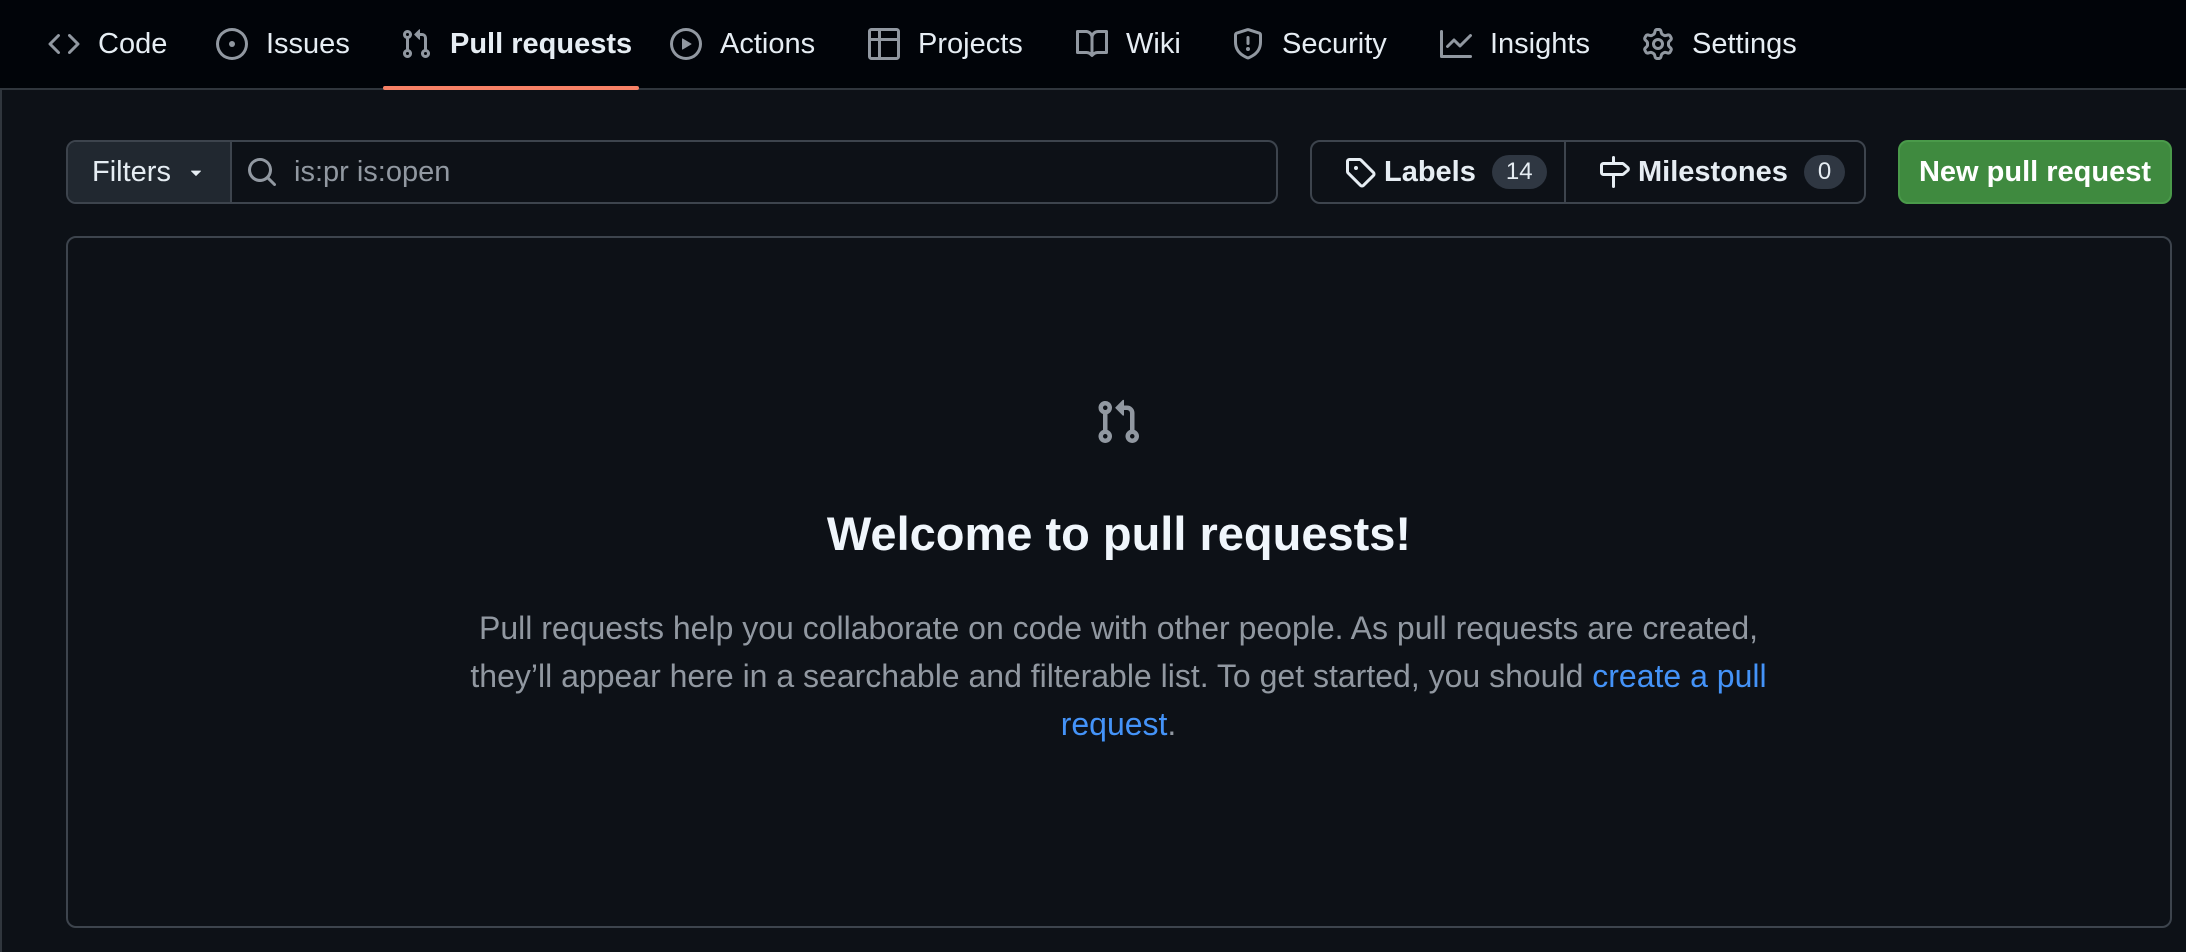 The height and width of the screenshot is (952, 2186). Describe the element at coordinates (1172, 724) in the screenshot. I see `description-suffix: .` at that location.